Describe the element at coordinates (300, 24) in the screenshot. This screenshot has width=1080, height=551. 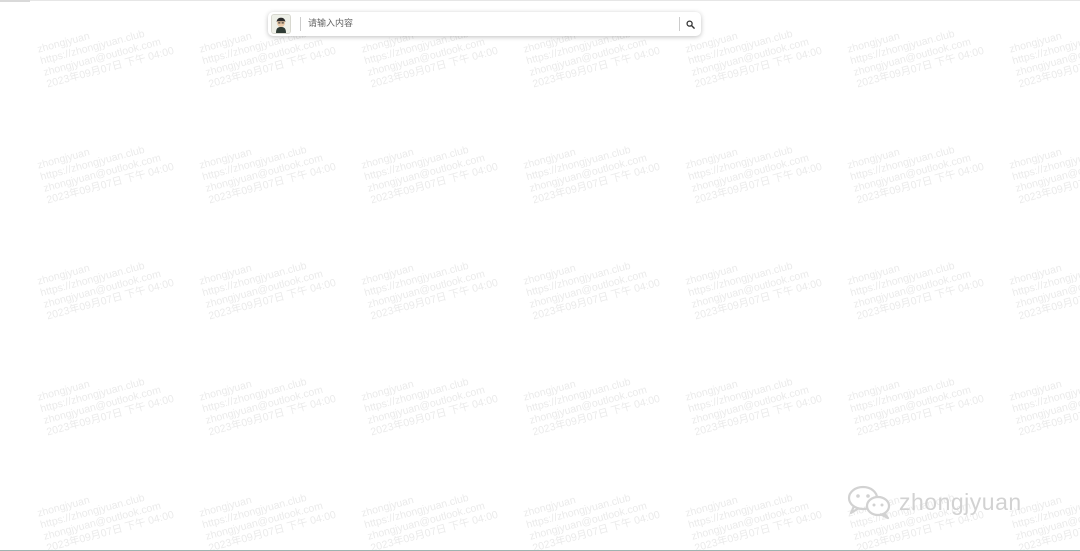
I see `search-divider` at that location.